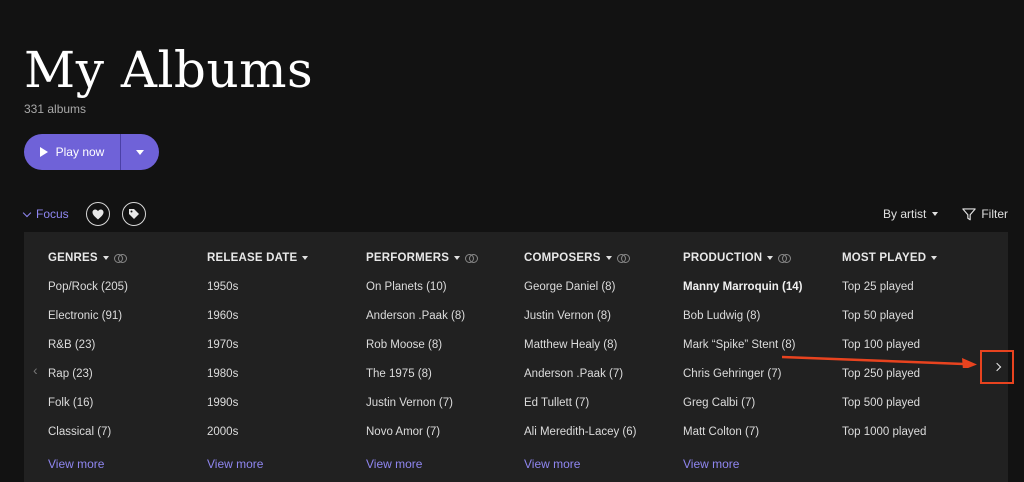  I want to click on focus-toggle: Focus, so click(45, 214).